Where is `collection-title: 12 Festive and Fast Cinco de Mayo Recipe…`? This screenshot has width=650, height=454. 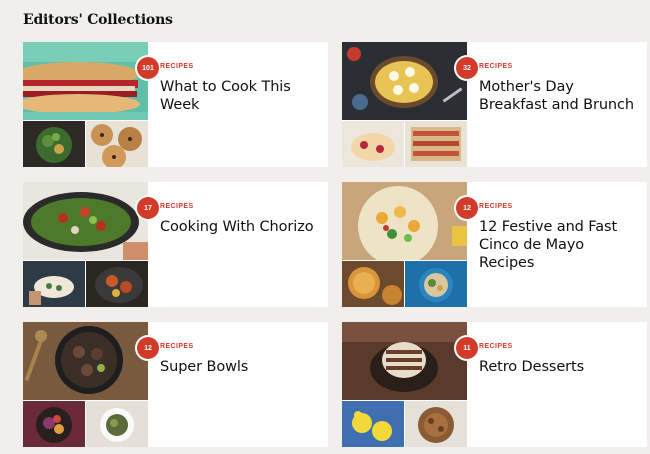 collection-title: 12 Festive and Fast Cinco de Mayo Recipe… is located at coordinates (559, 245).